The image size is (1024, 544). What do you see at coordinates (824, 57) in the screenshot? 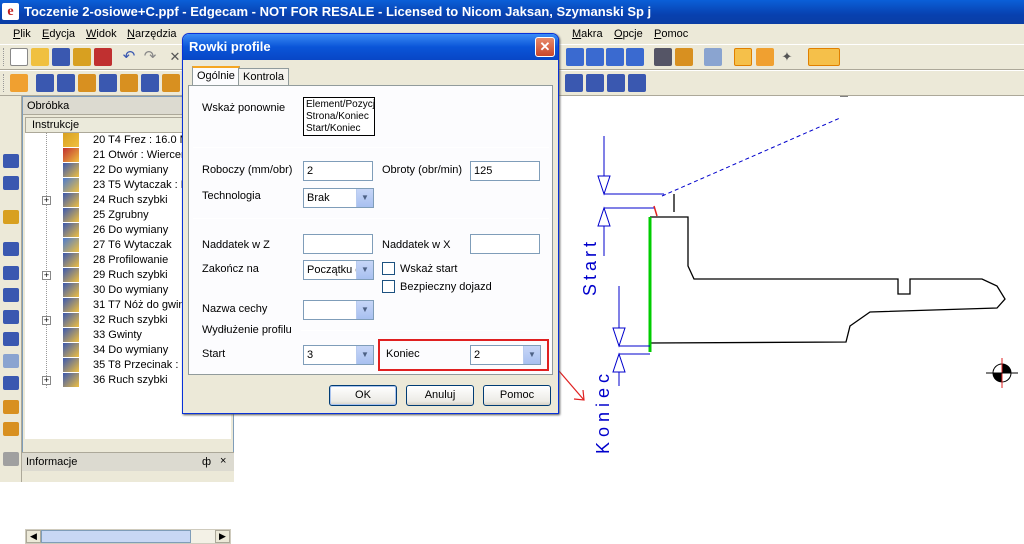
I see `dropdown-tool-icon` at bounding box center [824, 57].